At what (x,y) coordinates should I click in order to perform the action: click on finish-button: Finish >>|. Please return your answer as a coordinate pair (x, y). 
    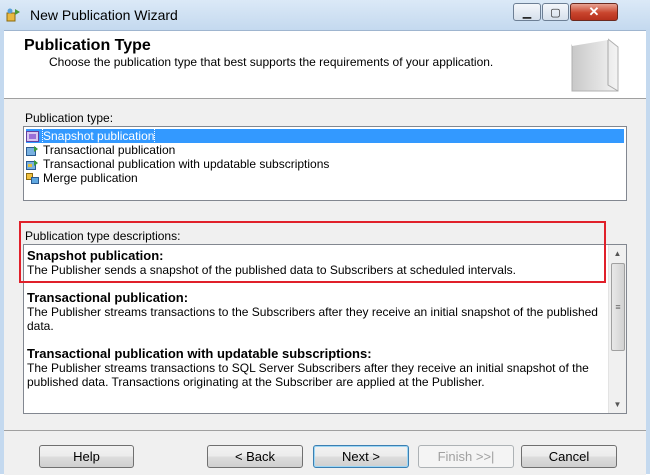
    Looking at the image, I should click on (466, 456).